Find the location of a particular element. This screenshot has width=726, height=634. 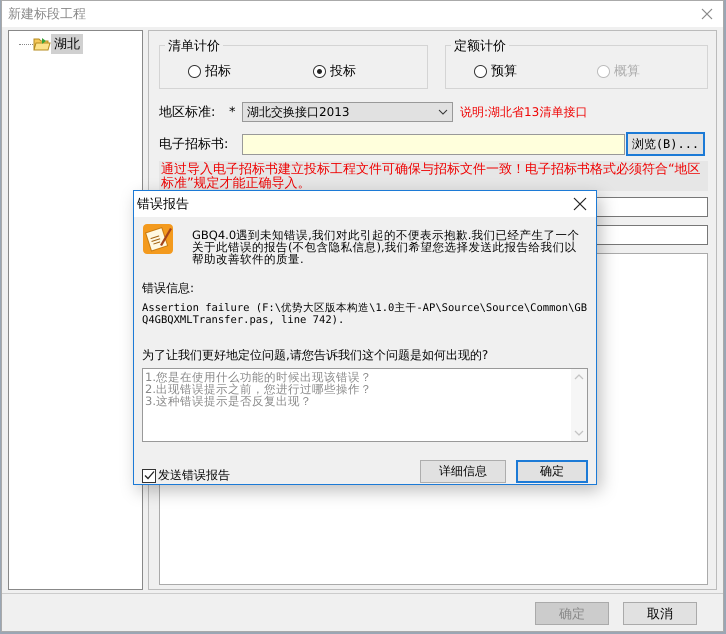

region-dropdown: 湖北交换接口2013 is located at coordinates (347, 112).